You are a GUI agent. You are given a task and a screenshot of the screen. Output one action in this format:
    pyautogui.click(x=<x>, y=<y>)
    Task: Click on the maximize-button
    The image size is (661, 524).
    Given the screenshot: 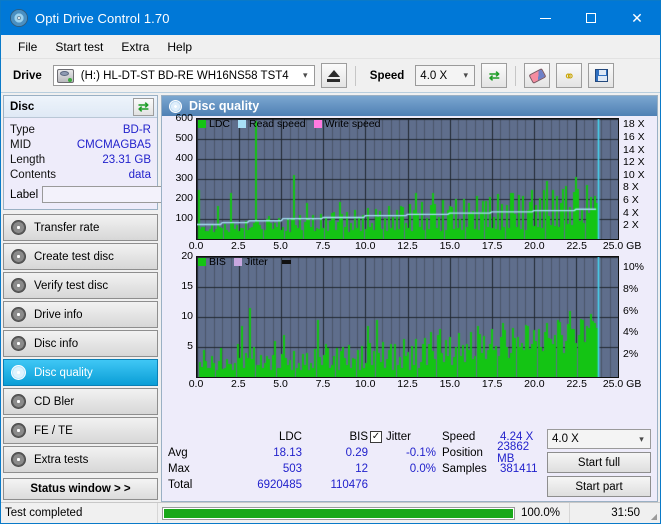 What is the action you would take?
    pyautogui.click(x=591, y=18)
    